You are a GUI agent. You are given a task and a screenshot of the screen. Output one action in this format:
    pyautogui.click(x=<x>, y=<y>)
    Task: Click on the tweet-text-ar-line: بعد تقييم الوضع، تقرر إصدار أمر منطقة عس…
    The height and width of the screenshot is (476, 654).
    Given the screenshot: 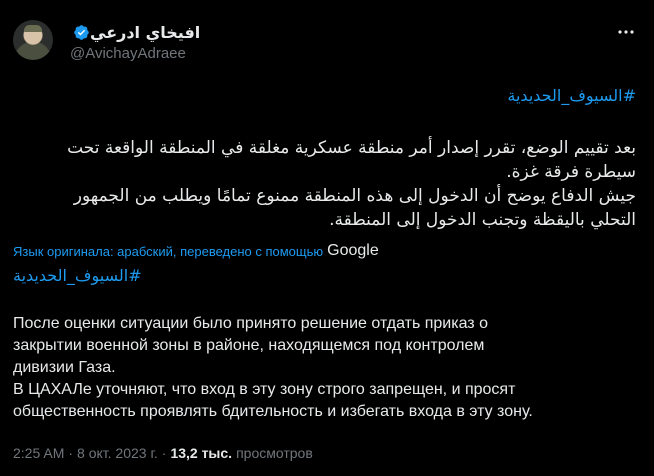 What is the action you would take?
    pyautogui.click(x=351, y=148)
    